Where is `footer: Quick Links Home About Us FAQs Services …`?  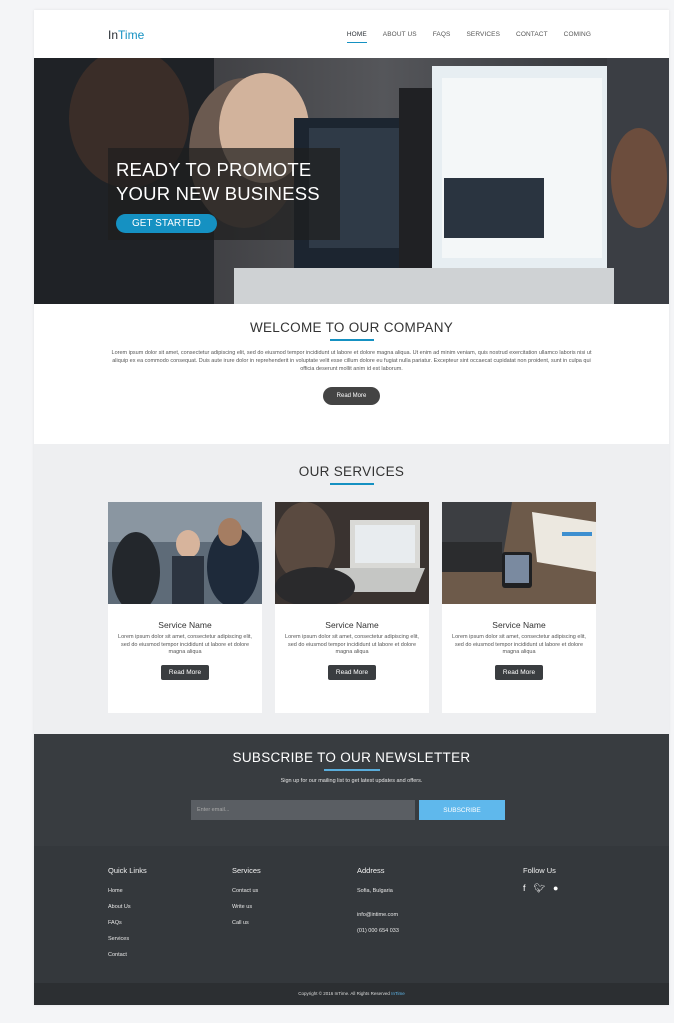
footer: Quick Links Home About Us FAQs Services … is located at coordinates (351, 914).